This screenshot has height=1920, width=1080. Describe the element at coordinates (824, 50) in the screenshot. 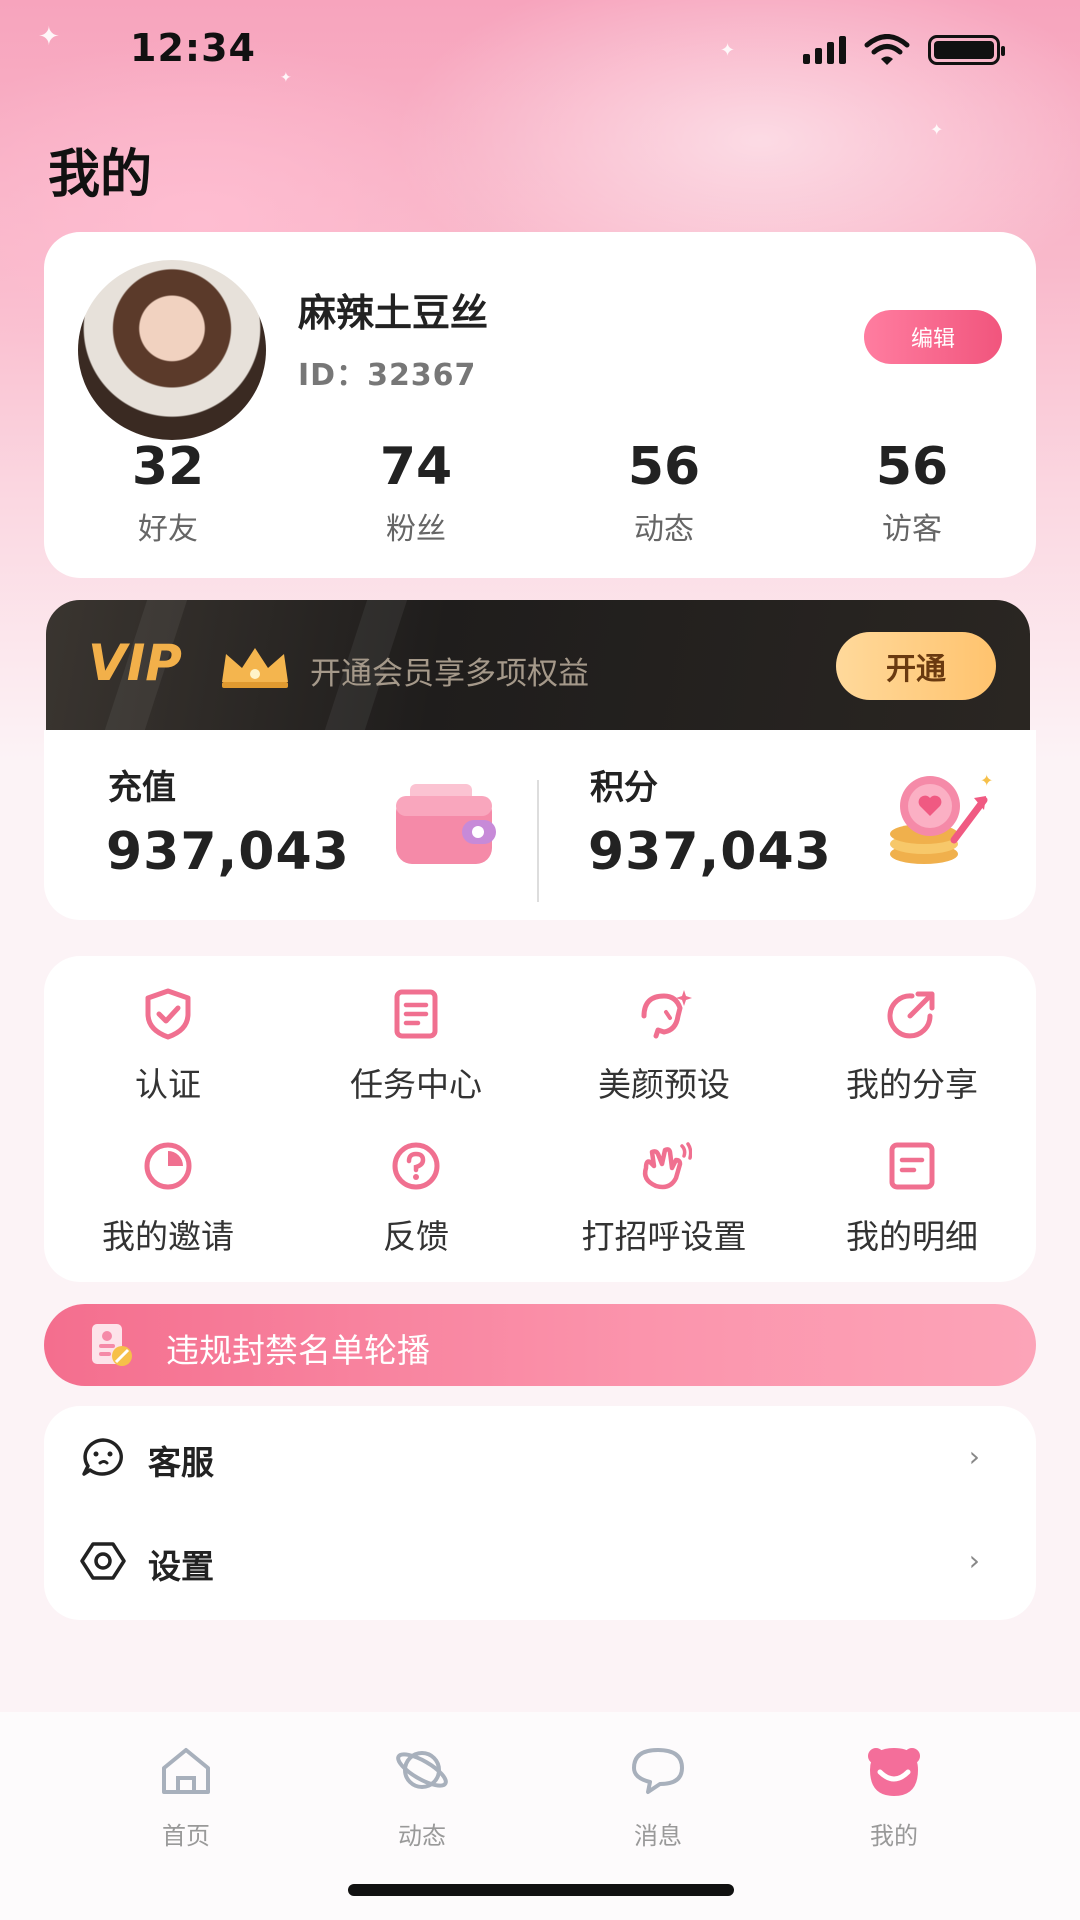

I see `cellular-signal-icon` at that location.